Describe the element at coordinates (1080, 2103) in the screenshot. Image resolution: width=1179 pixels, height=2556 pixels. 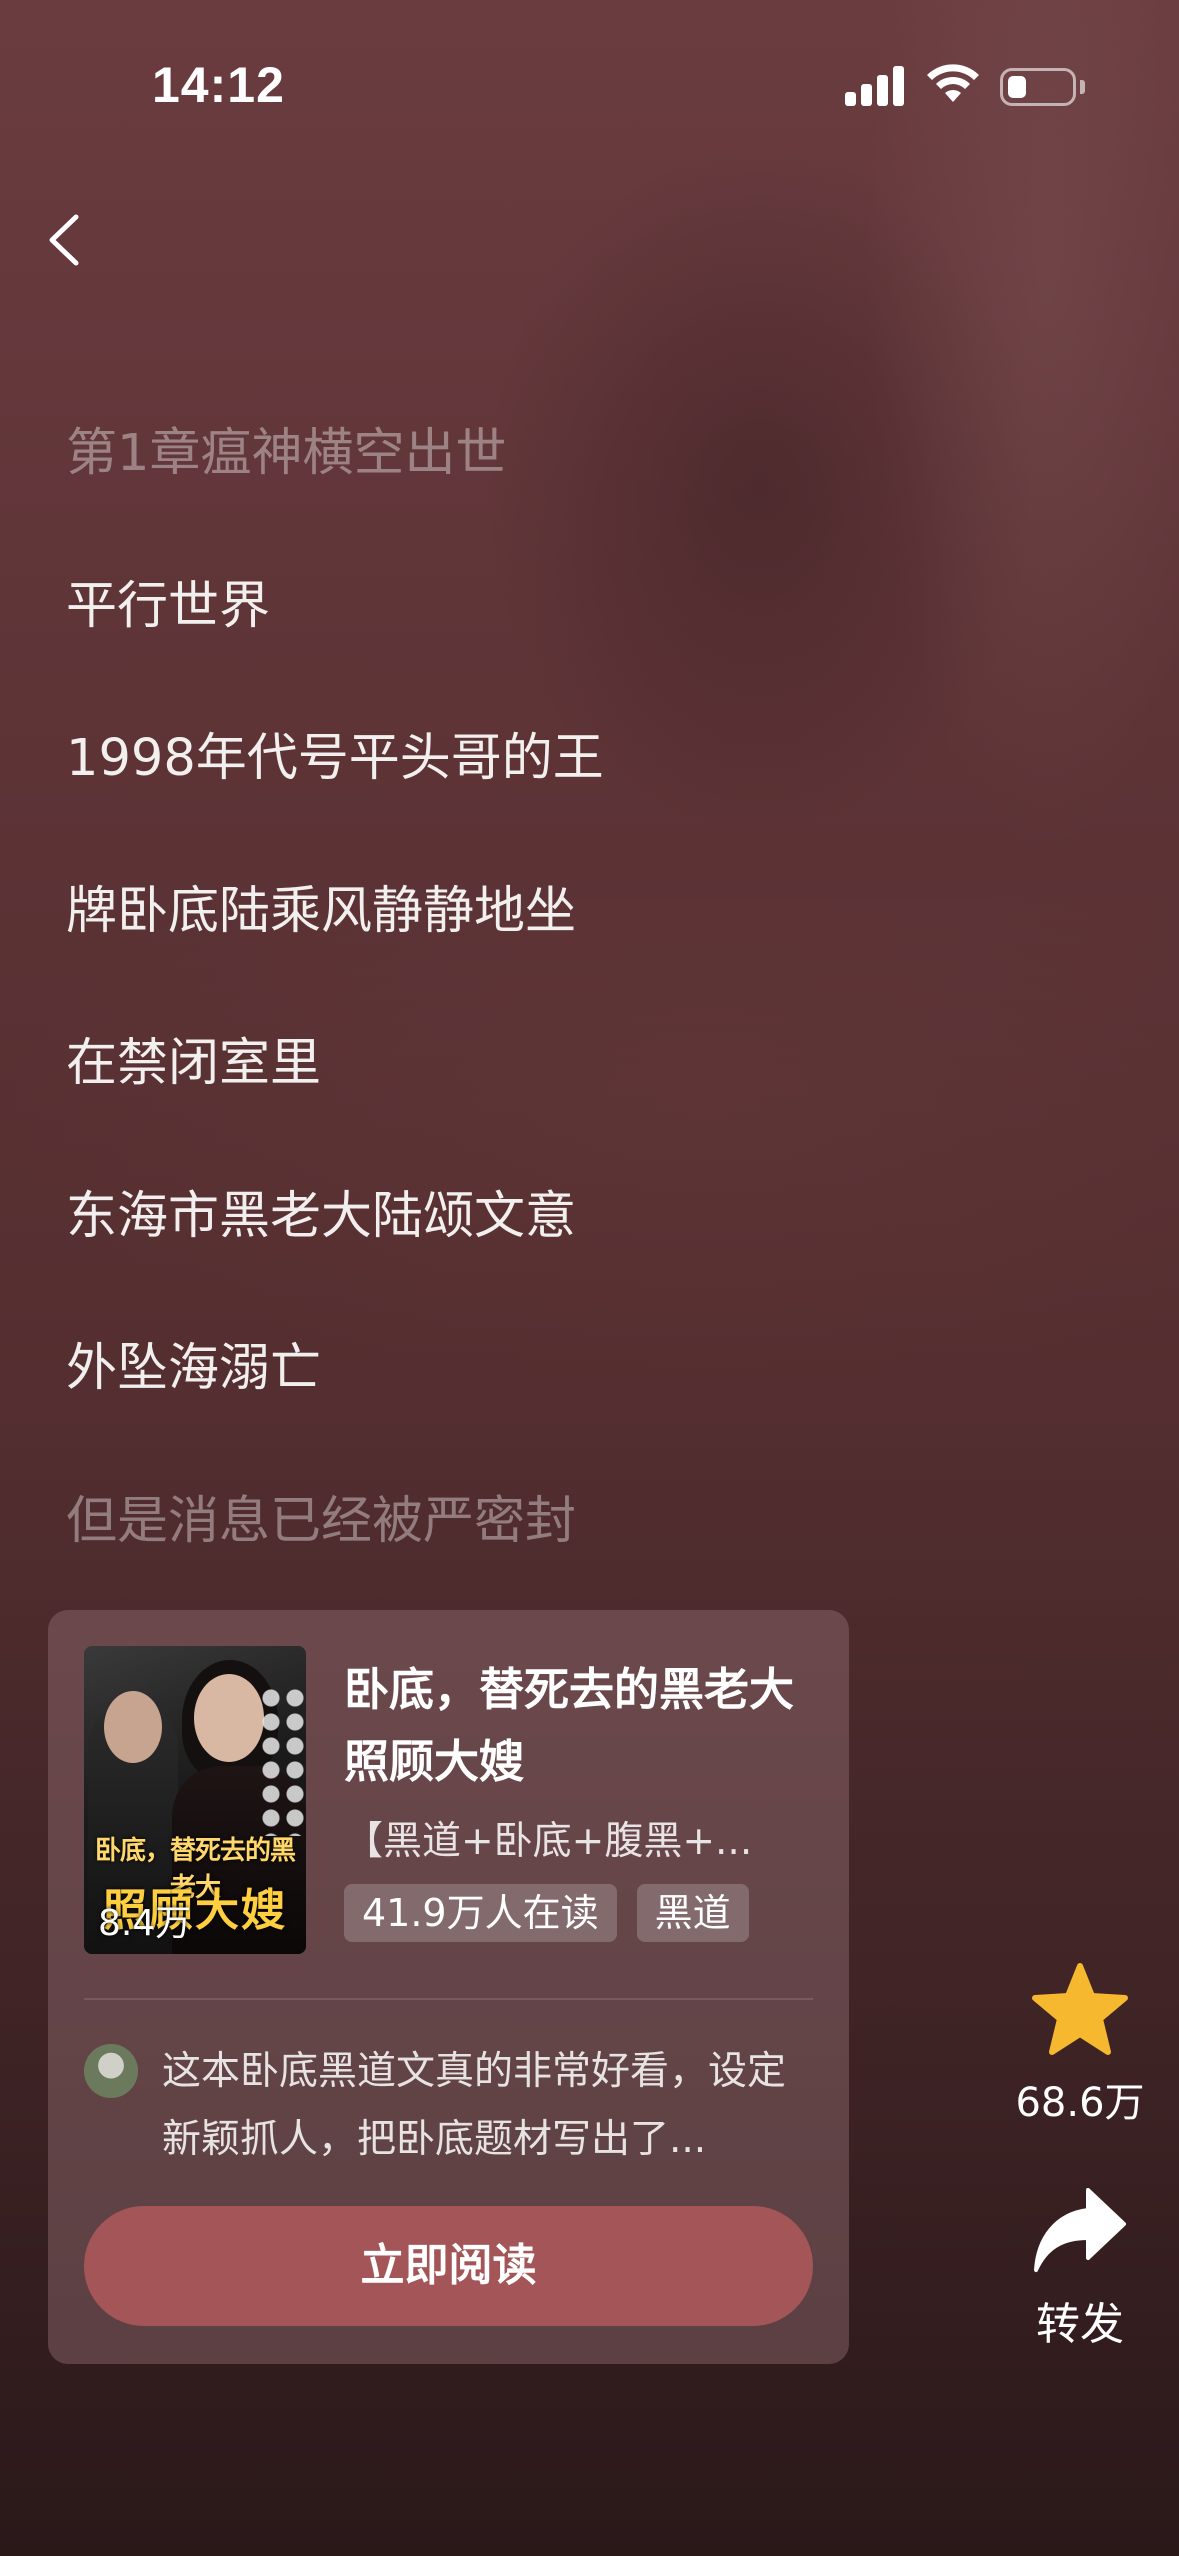
I see `favorite-count: 68.6万` at that location.